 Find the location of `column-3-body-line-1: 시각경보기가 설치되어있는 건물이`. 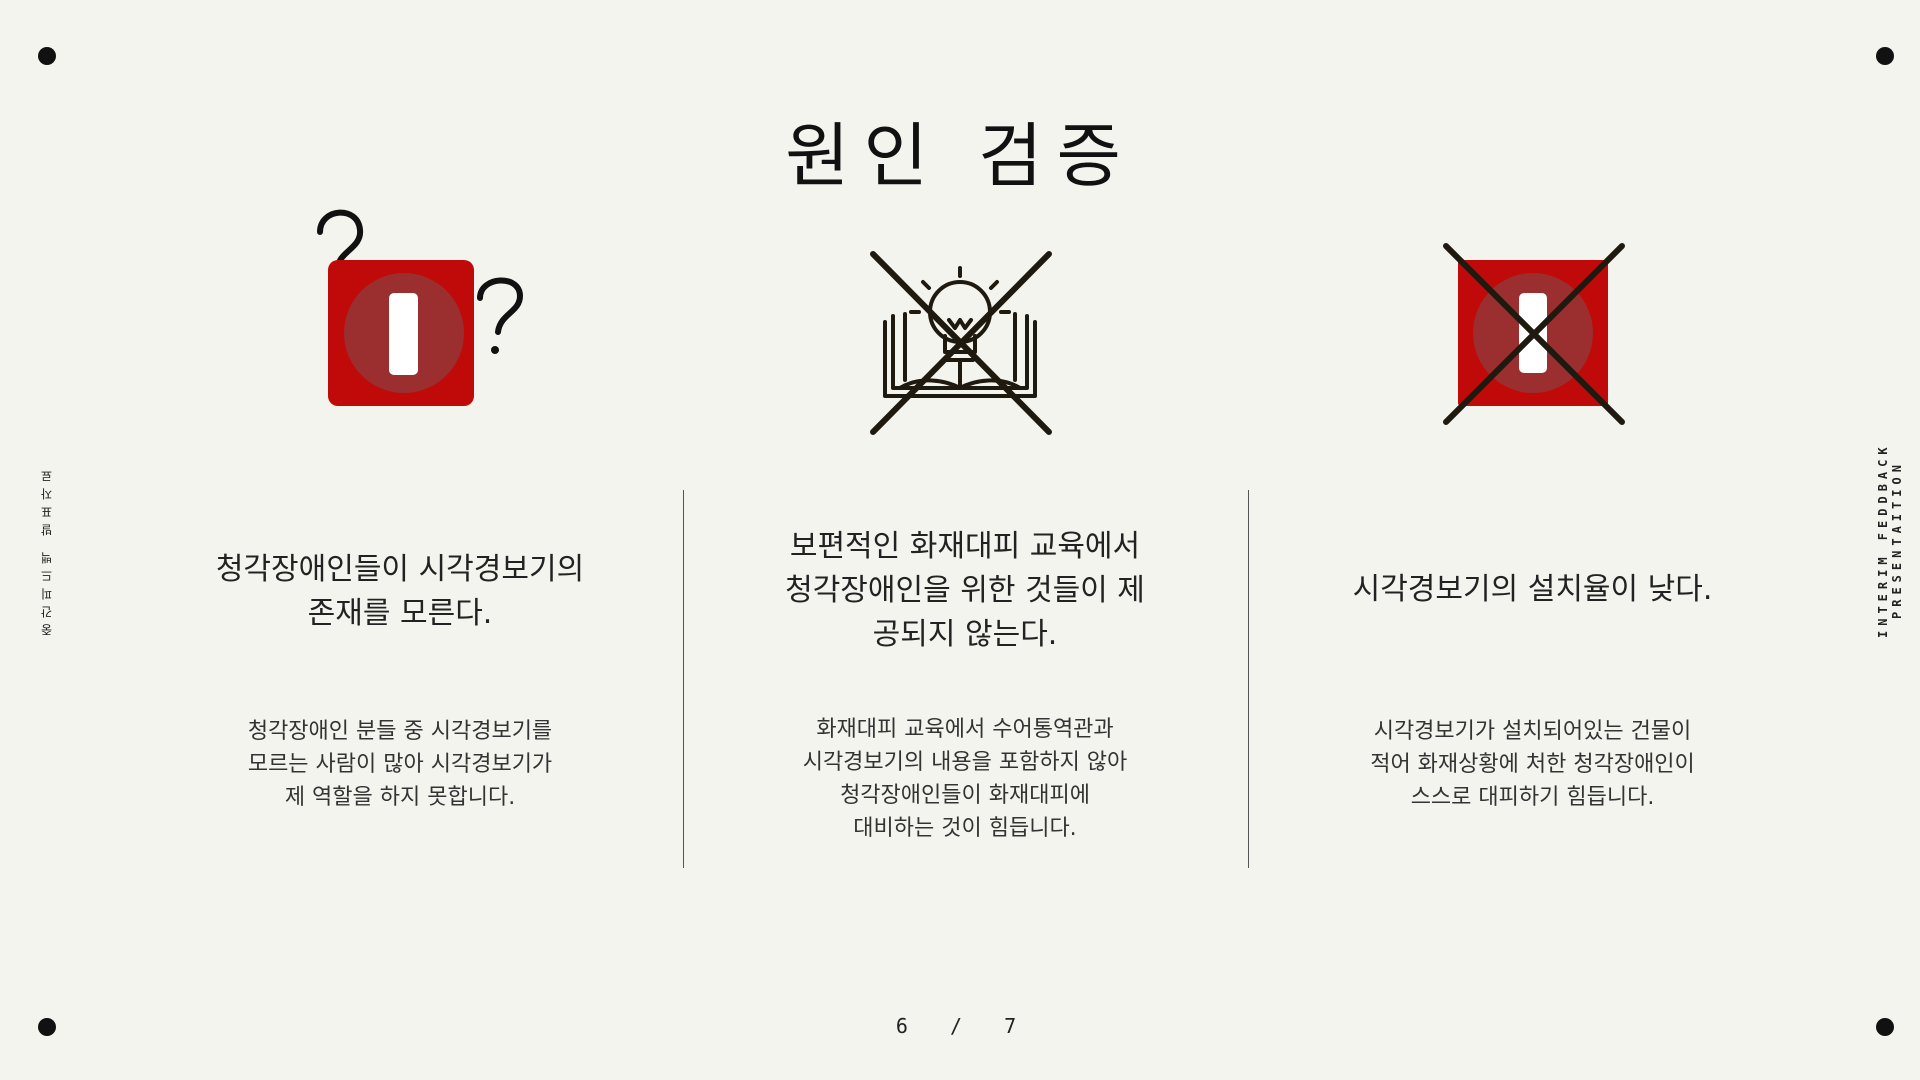

column-3-body-line-1: 시각경보기가 설치되어있는 건물이 is located at coordinates (1532, 731).